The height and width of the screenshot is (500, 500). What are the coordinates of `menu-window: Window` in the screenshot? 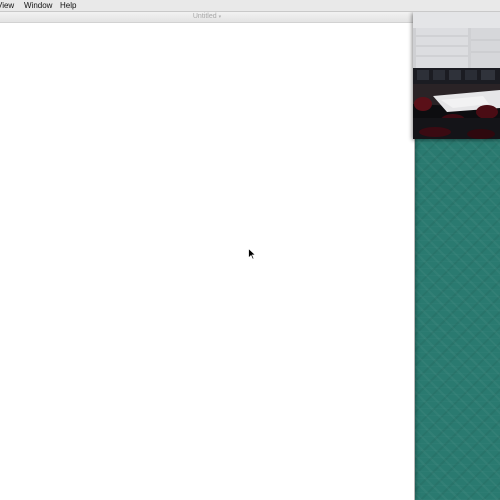 It's located at (38, 5).